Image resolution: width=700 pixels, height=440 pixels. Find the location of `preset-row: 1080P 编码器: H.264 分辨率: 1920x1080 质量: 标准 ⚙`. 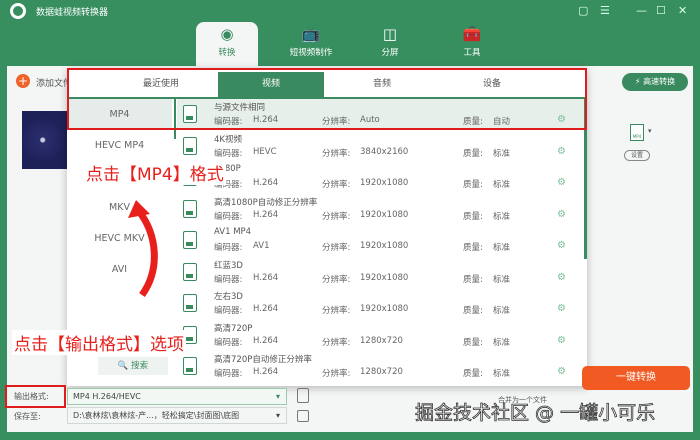

preset-row: 1080P 编码器: H.264 分辨率: 1920x1080 质量: 标准 ⚙ is located at coordinates (380, 177).